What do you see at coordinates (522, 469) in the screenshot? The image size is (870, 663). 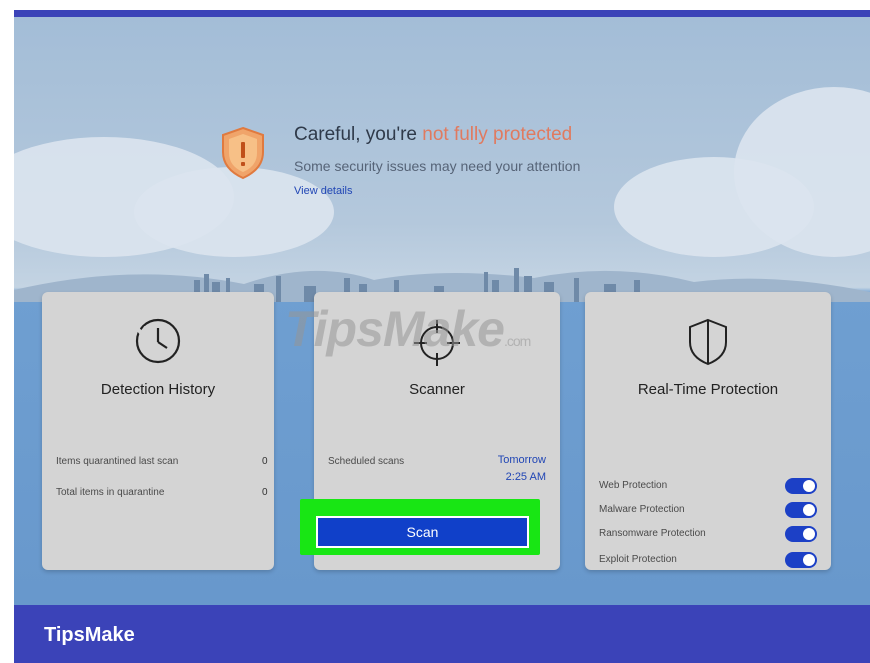 I see `scheduled-scans-value: Tomorrow 2:25 AM` at bounding box center [522, 469].